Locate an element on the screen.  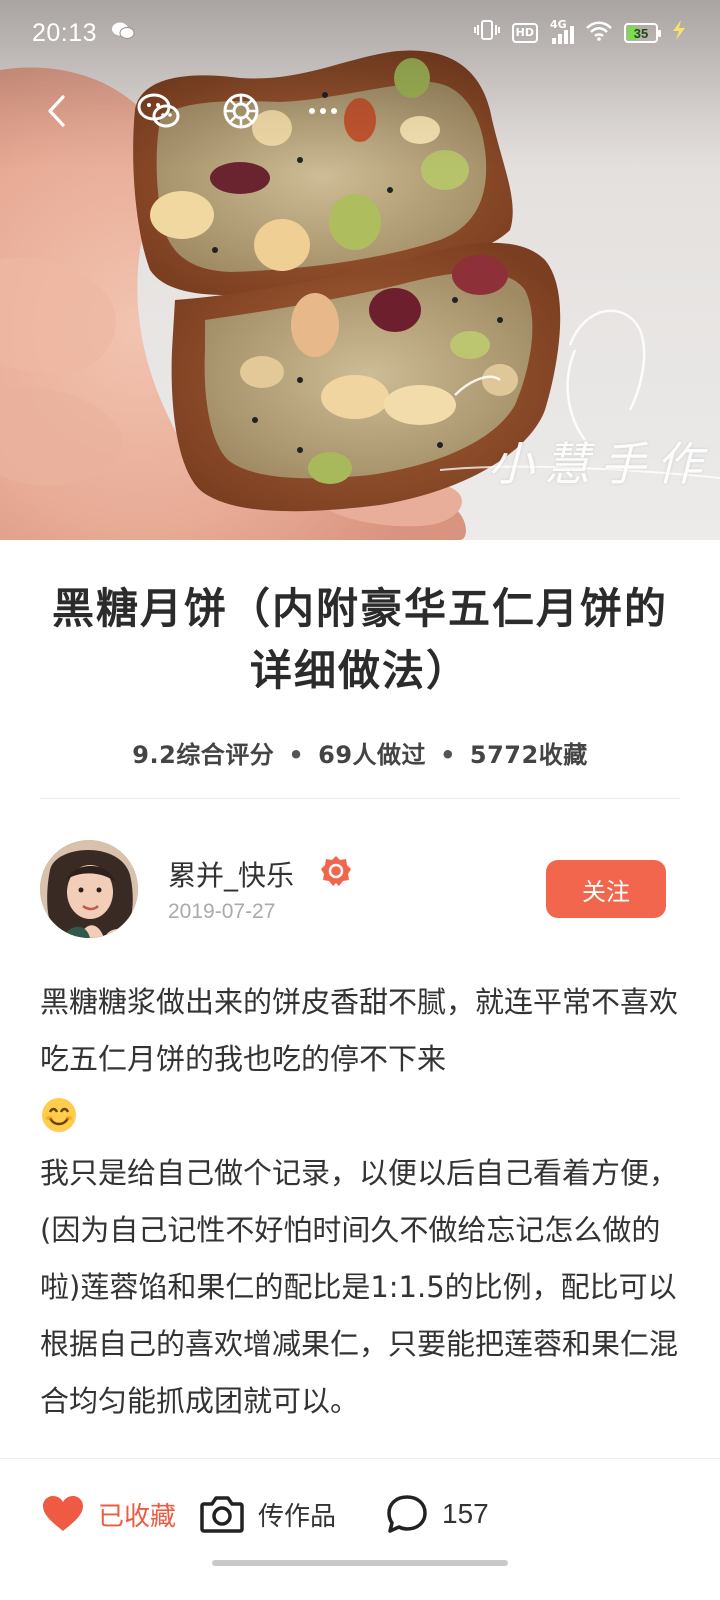
home-indicator is located at coordinates (360, 1563).